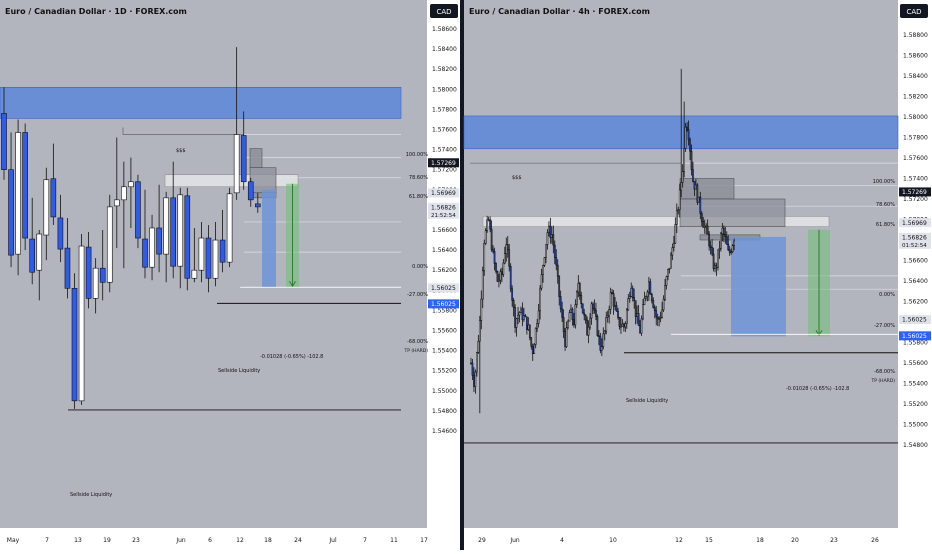 The width and height of the screenshot is (932, 554). What do you see at coordinates (482, 540) in the screenshot?
I see `x-tick-label: 29` at bounding box center [482, 540].